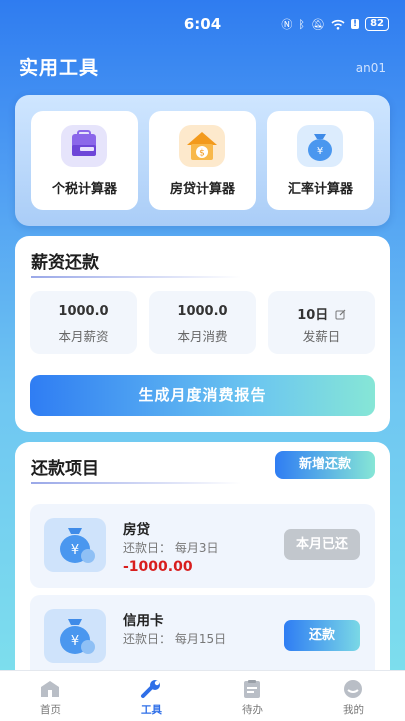  I want to click on monthly-spending-value: 1000.0, so click(202, 311).